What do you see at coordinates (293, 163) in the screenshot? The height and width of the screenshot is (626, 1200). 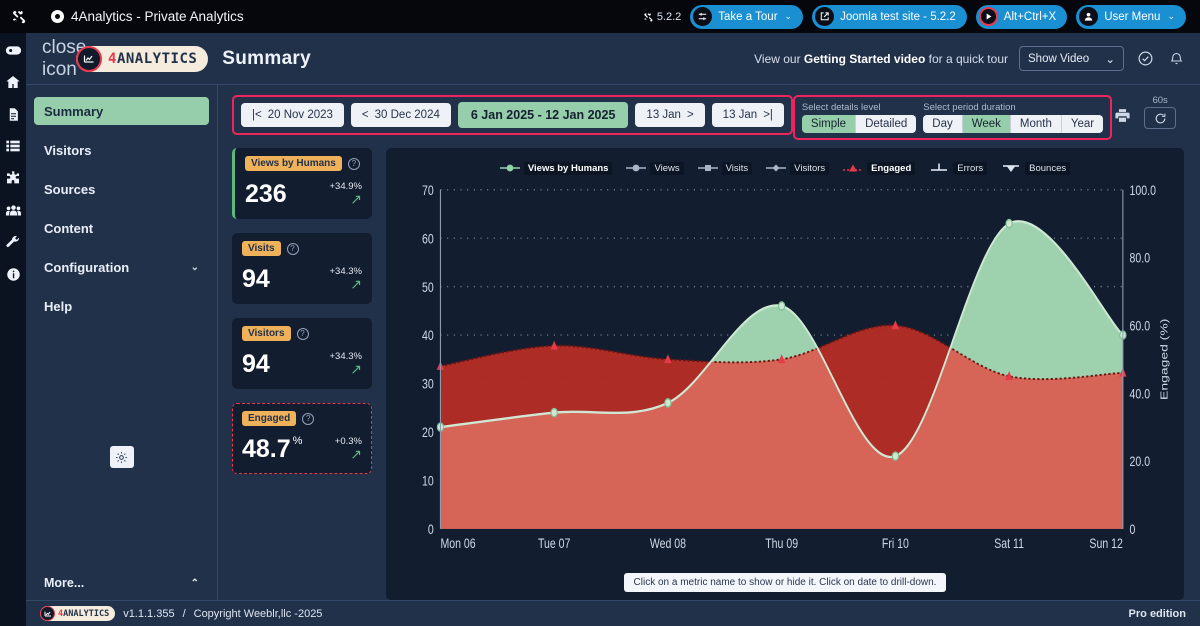 I see `metric-tag: Views by Humans` at bounding box center [293, 163].